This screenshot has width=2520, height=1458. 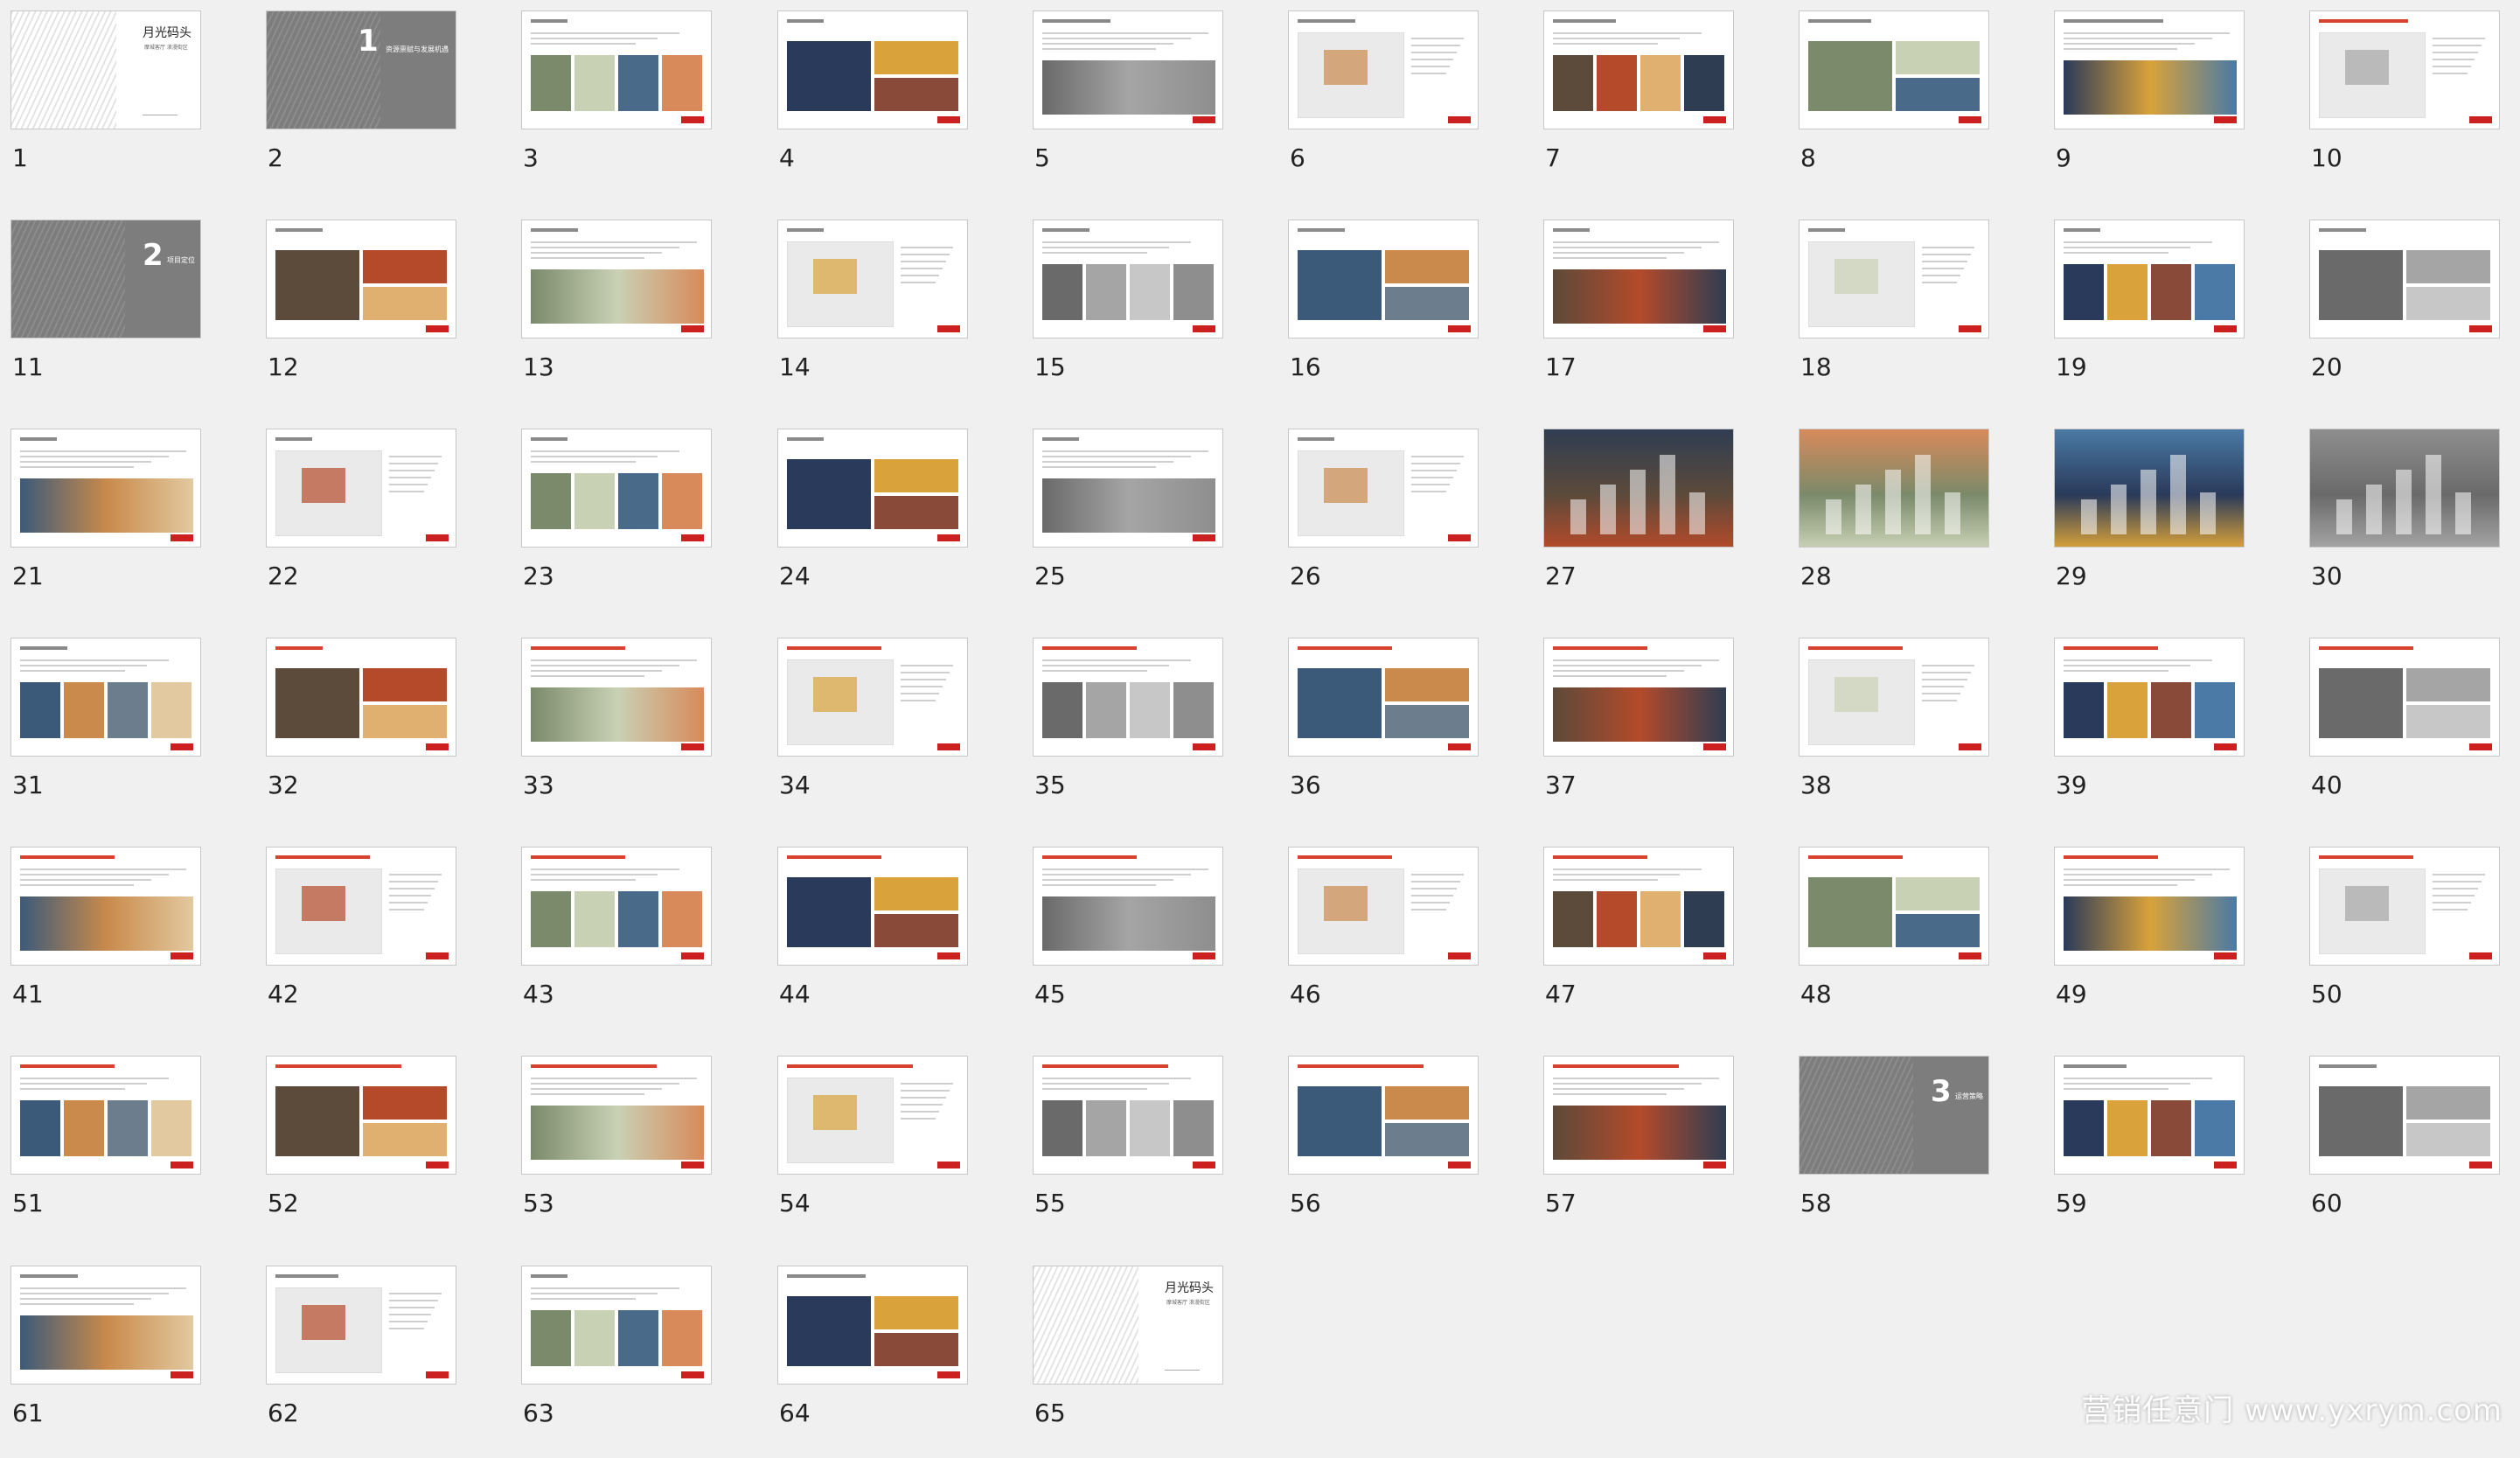 I want to click on slide-thumbnail-item: 3 运营策略 58, so click(x=1896, y=1152).